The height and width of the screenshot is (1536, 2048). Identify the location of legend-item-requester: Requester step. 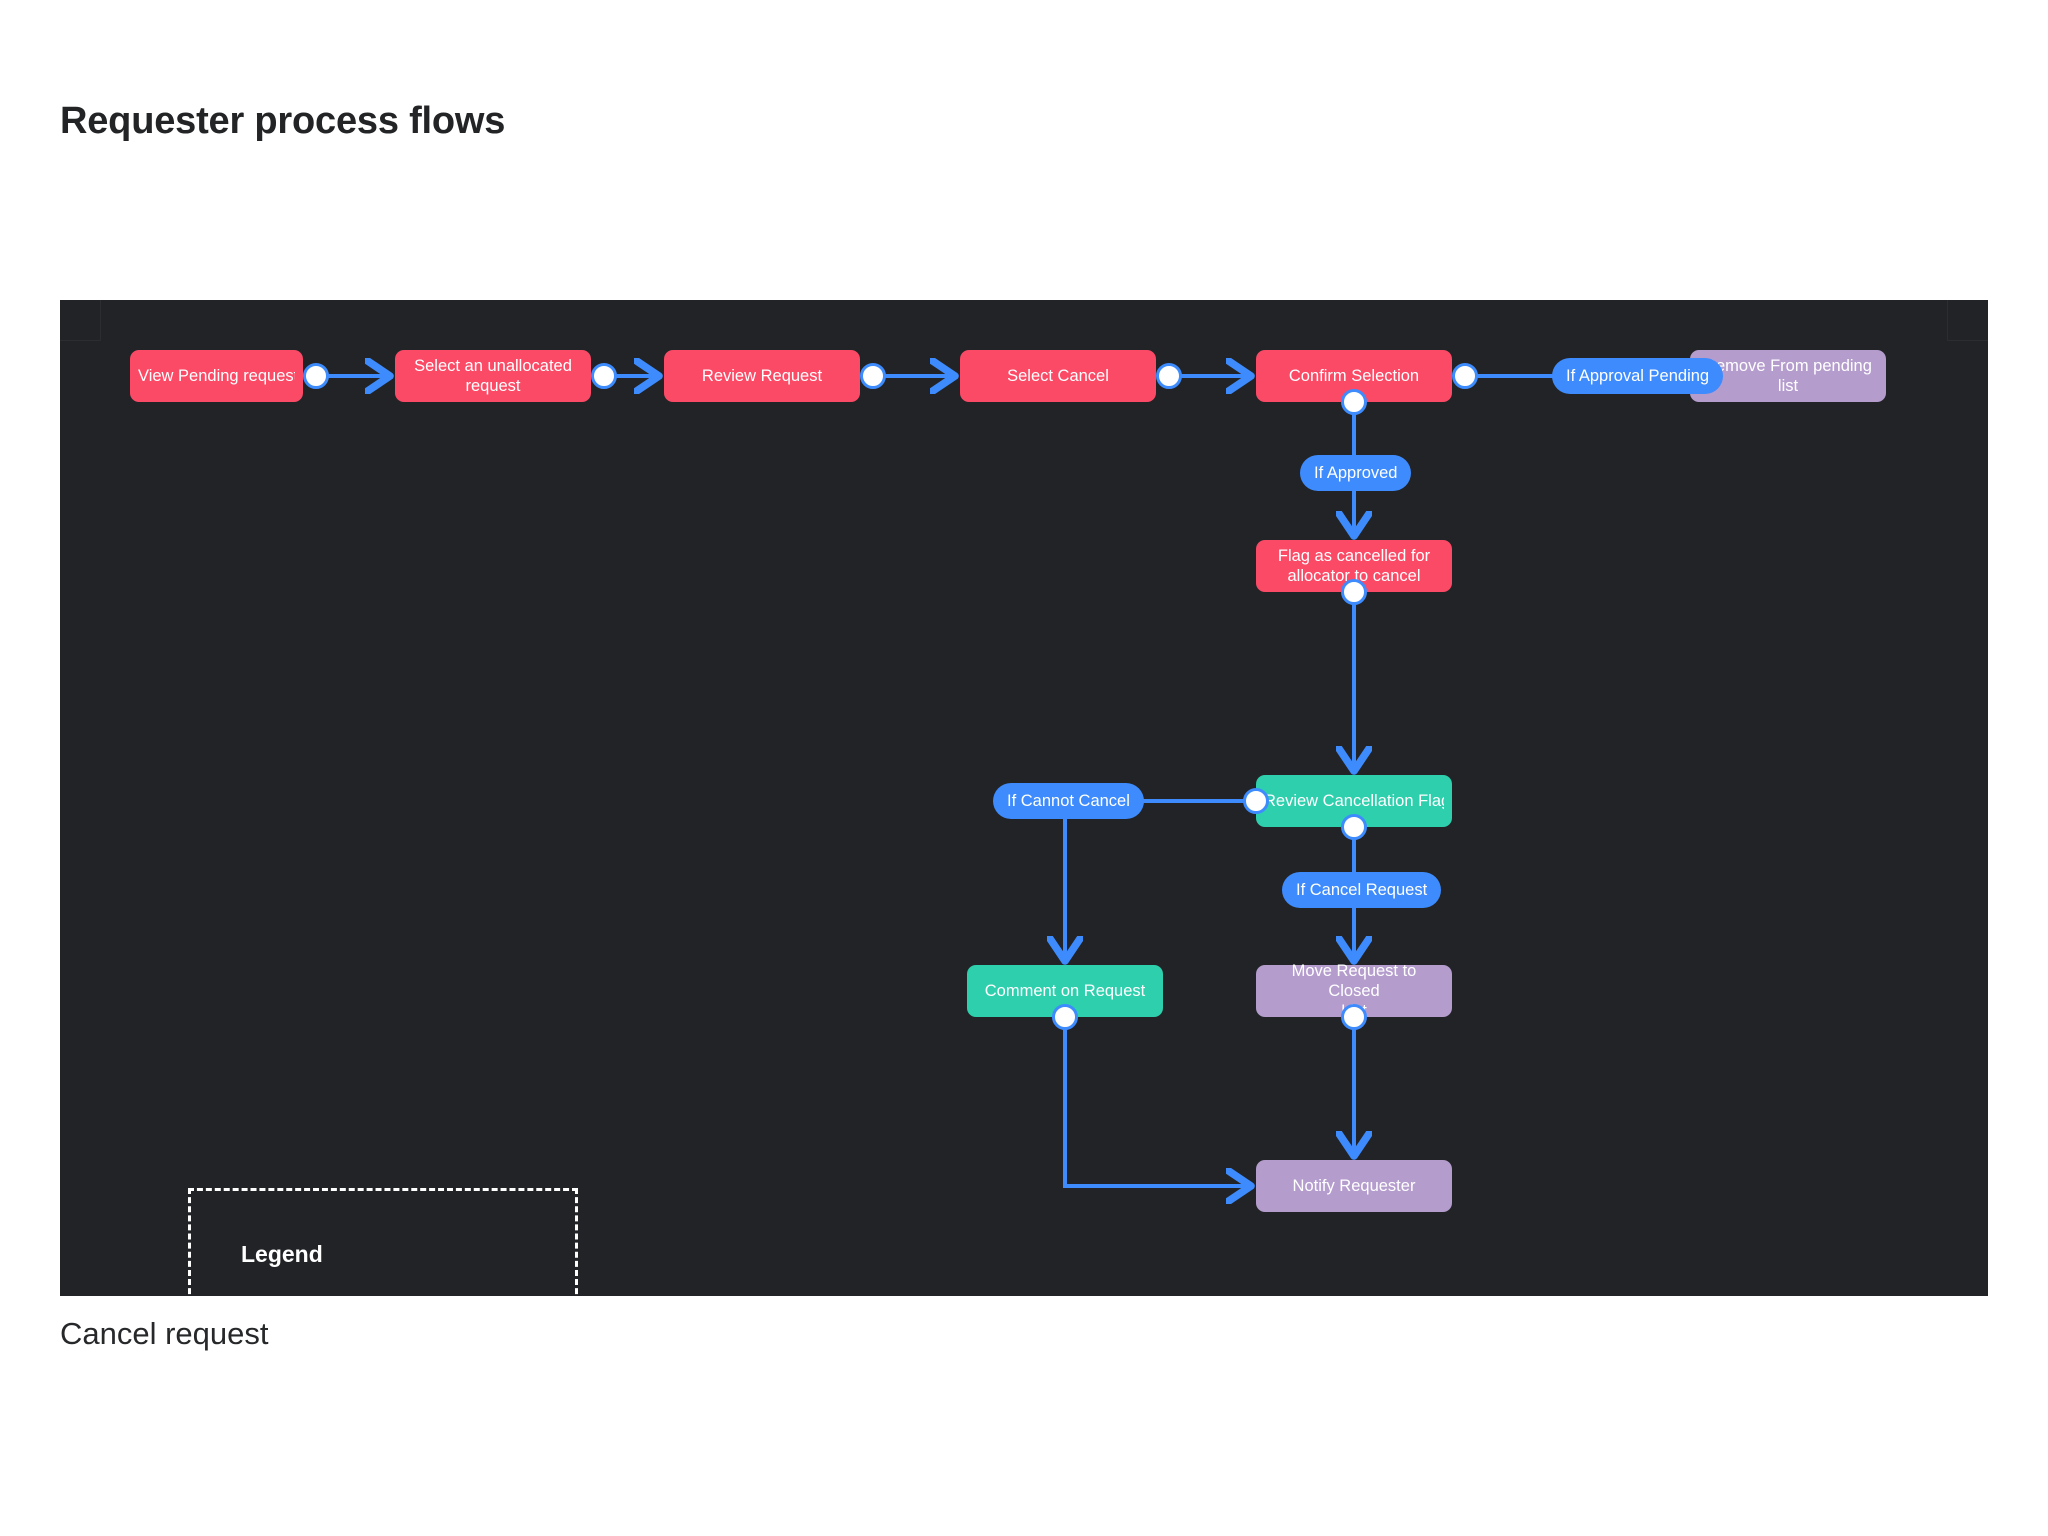
(401, 1292).